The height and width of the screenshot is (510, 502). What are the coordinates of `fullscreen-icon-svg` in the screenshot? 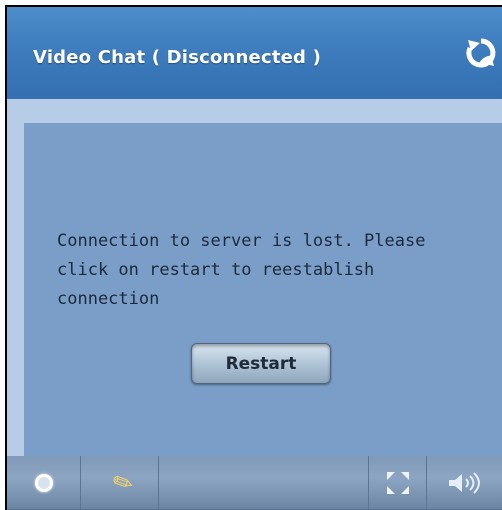 It's located at (398, 483).